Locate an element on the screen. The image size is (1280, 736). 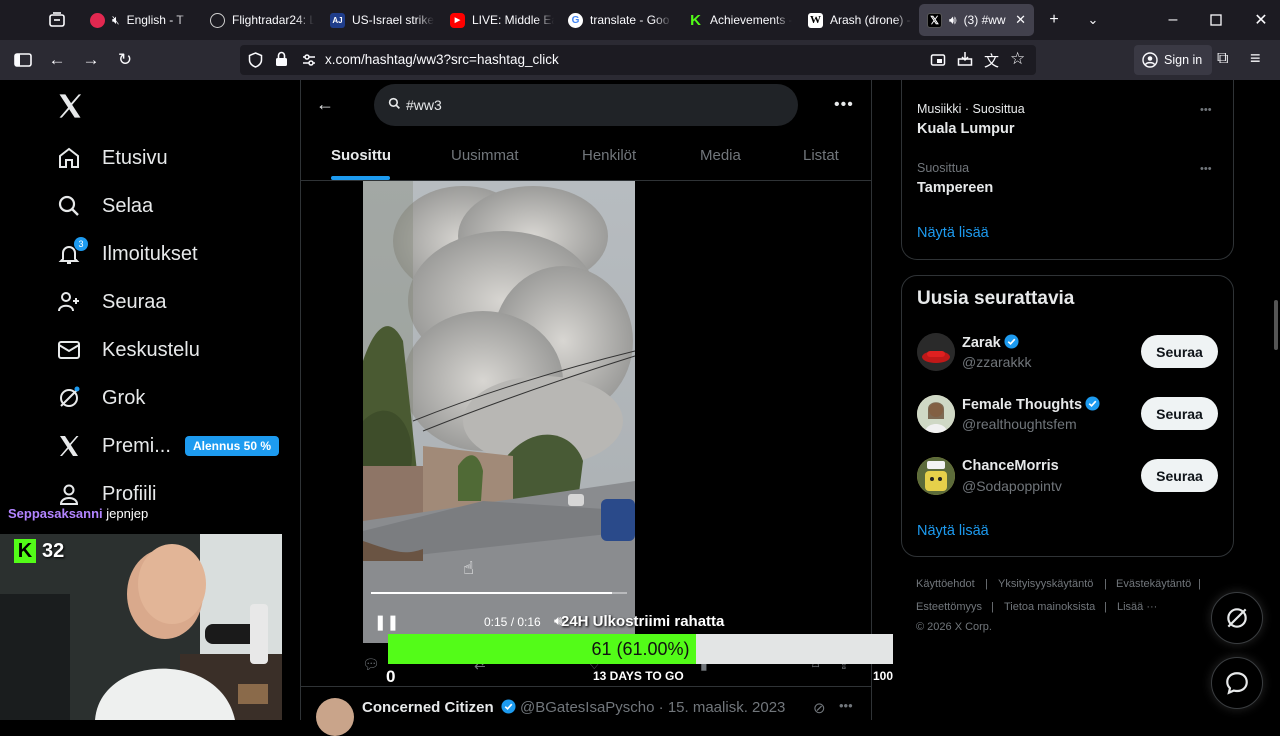
new-tab-icon: + is located at coordinates (1054, 20).